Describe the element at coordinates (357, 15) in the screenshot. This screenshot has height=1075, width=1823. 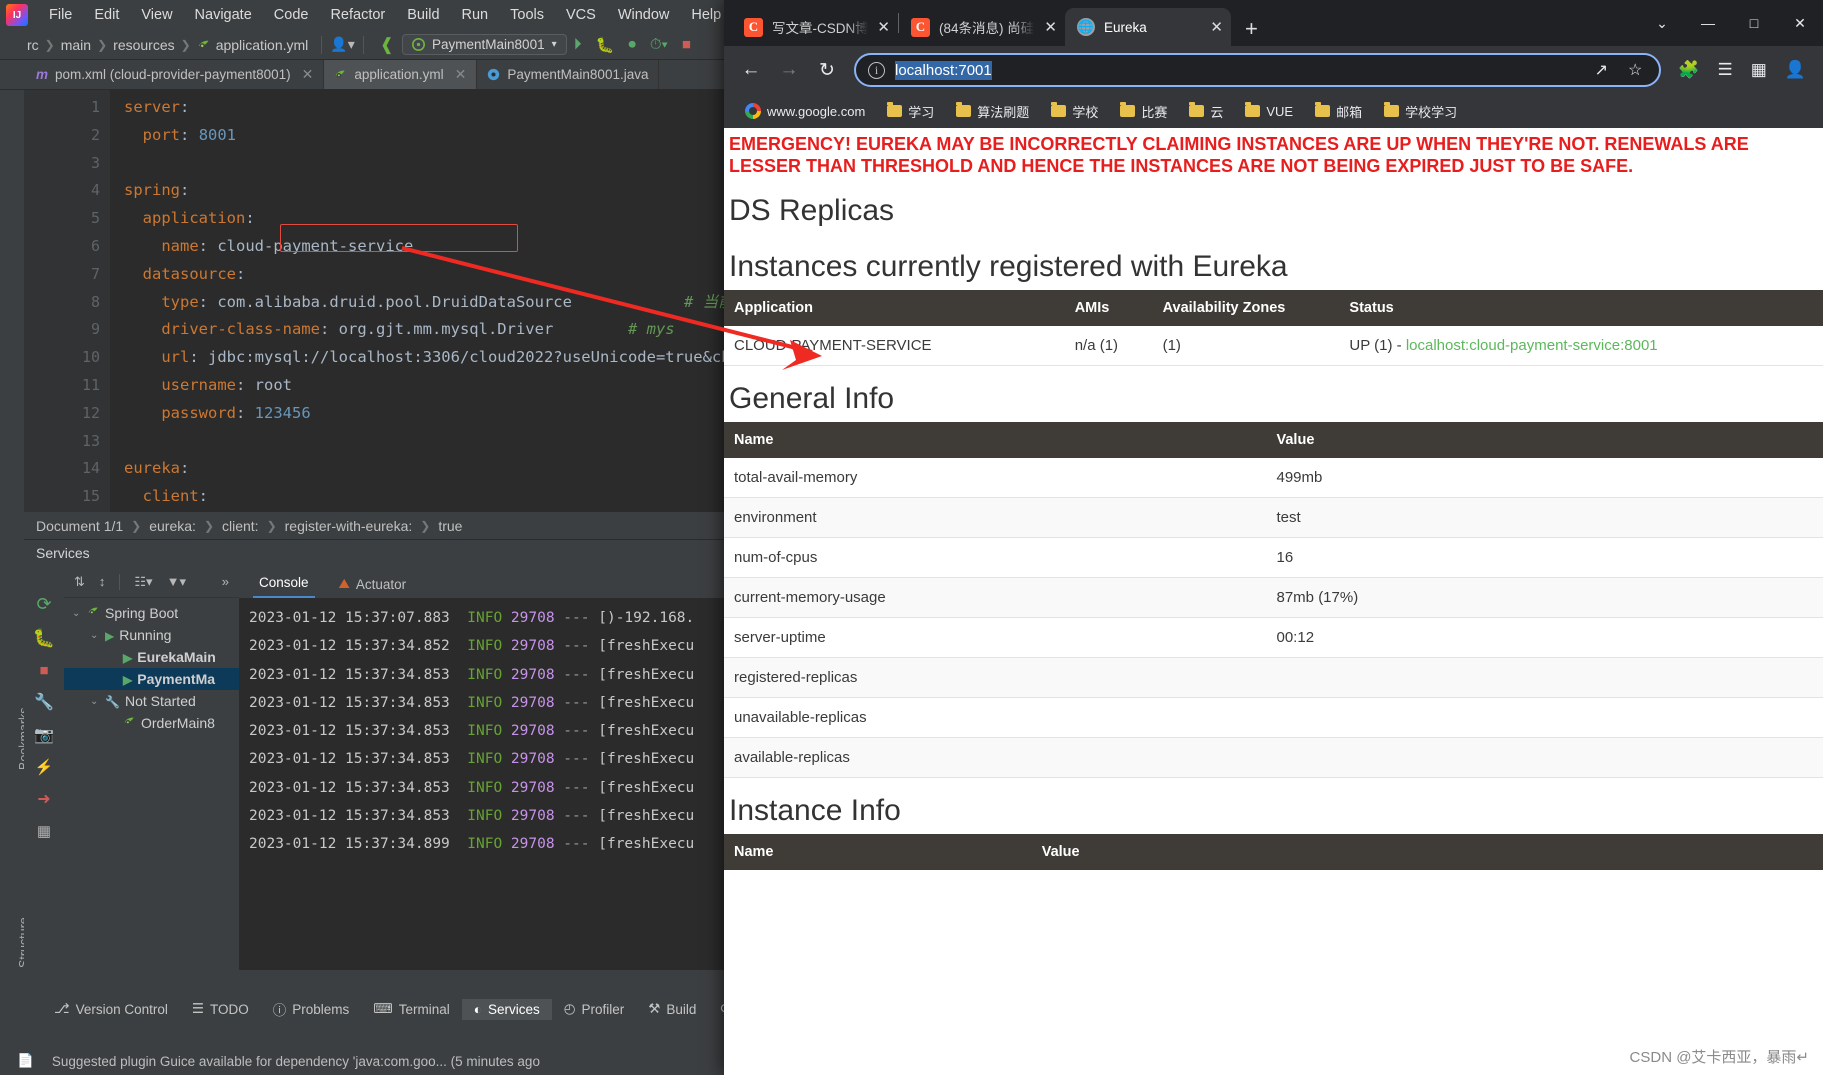
I see `menu-refactor: Refactor` at that location.